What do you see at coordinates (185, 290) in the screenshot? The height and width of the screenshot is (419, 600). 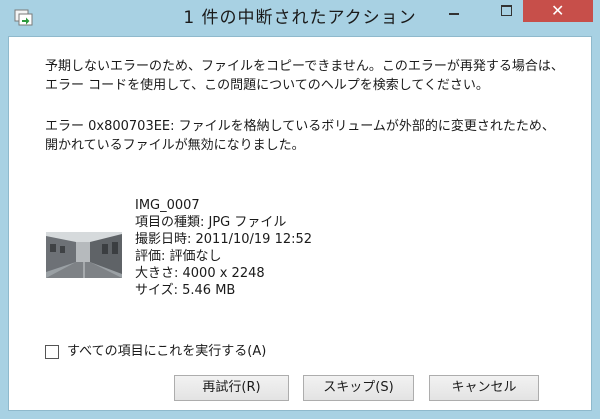 I see `file-size: サイズ: 5.46 MB` at bounding box center [185, 290].